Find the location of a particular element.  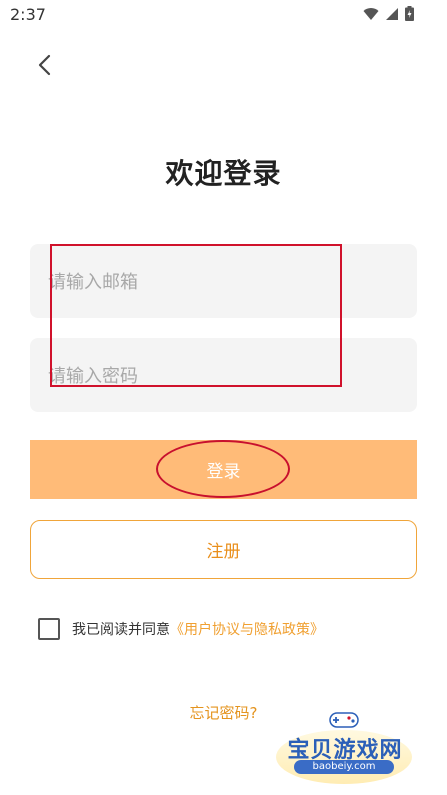

agreement-checkbox is located at coordinates (49, 629).